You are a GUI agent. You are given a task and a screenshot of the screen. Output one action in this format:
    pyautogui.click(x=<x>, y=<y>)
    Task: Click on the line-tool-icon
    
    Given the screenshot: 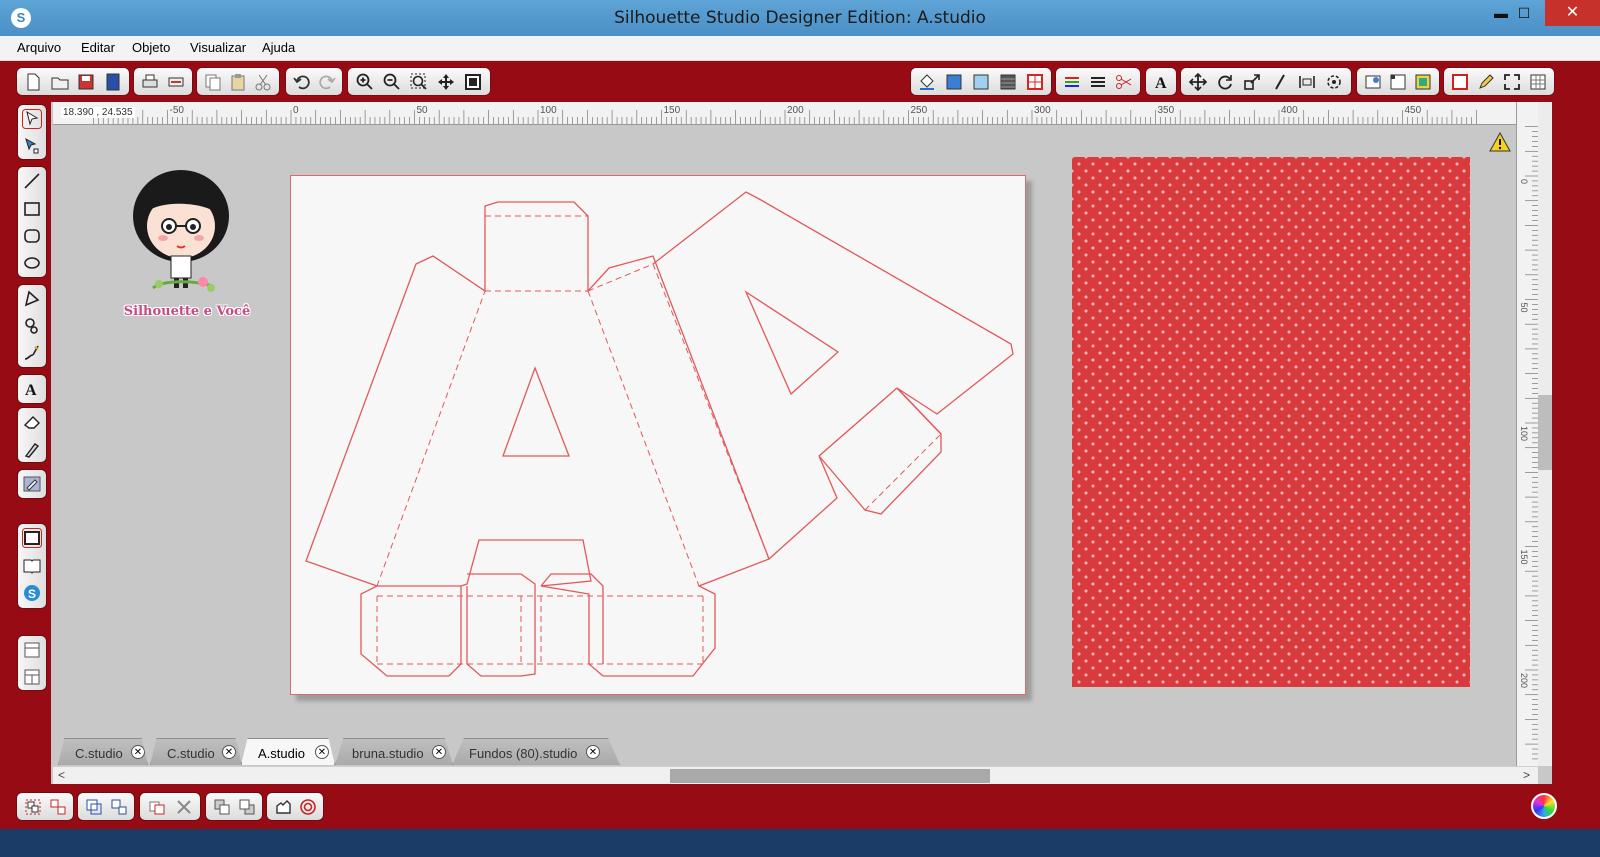 What is the action you would take?
    pyautogui.click(x=32, y=181)
    